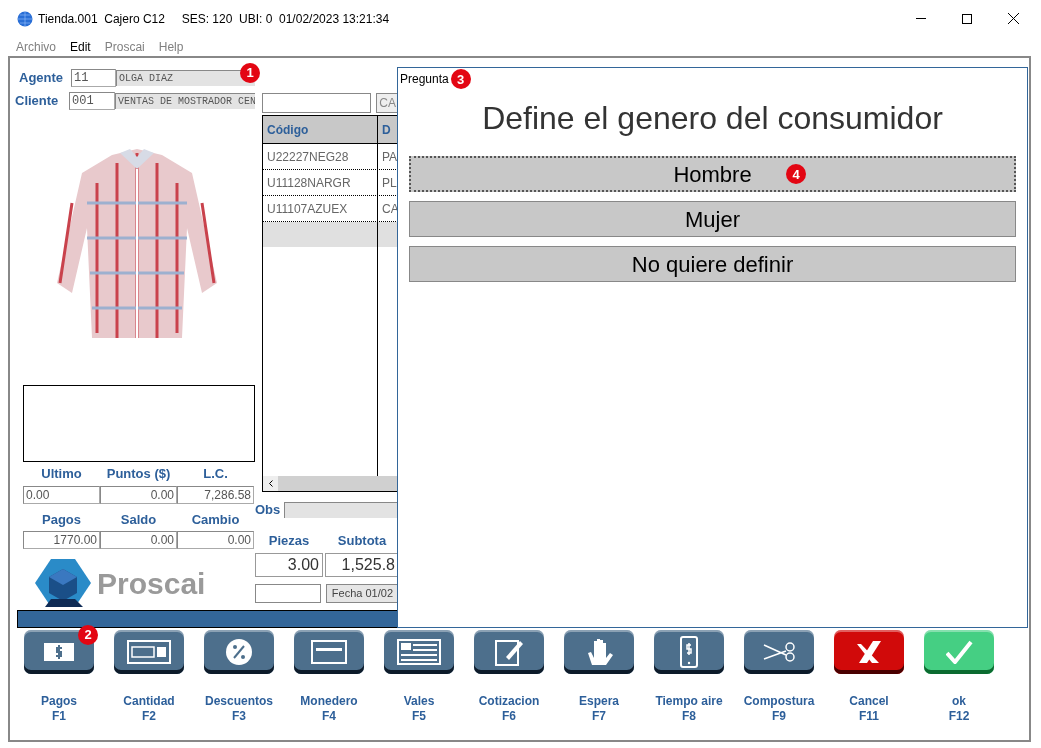 This screenshot has width=1041, height=748. I want to click on shortcut-key-label: F12, so click(959, 716).